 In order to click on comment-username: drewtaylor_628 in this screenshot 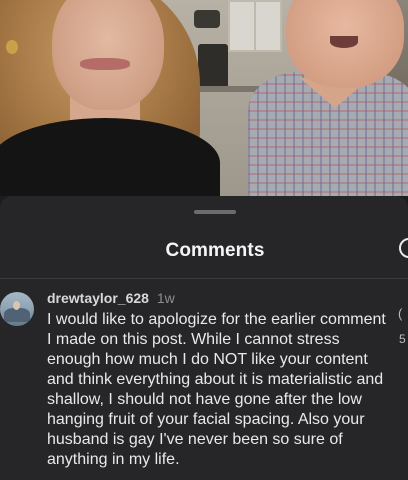, I will do `click(98, 298)`.